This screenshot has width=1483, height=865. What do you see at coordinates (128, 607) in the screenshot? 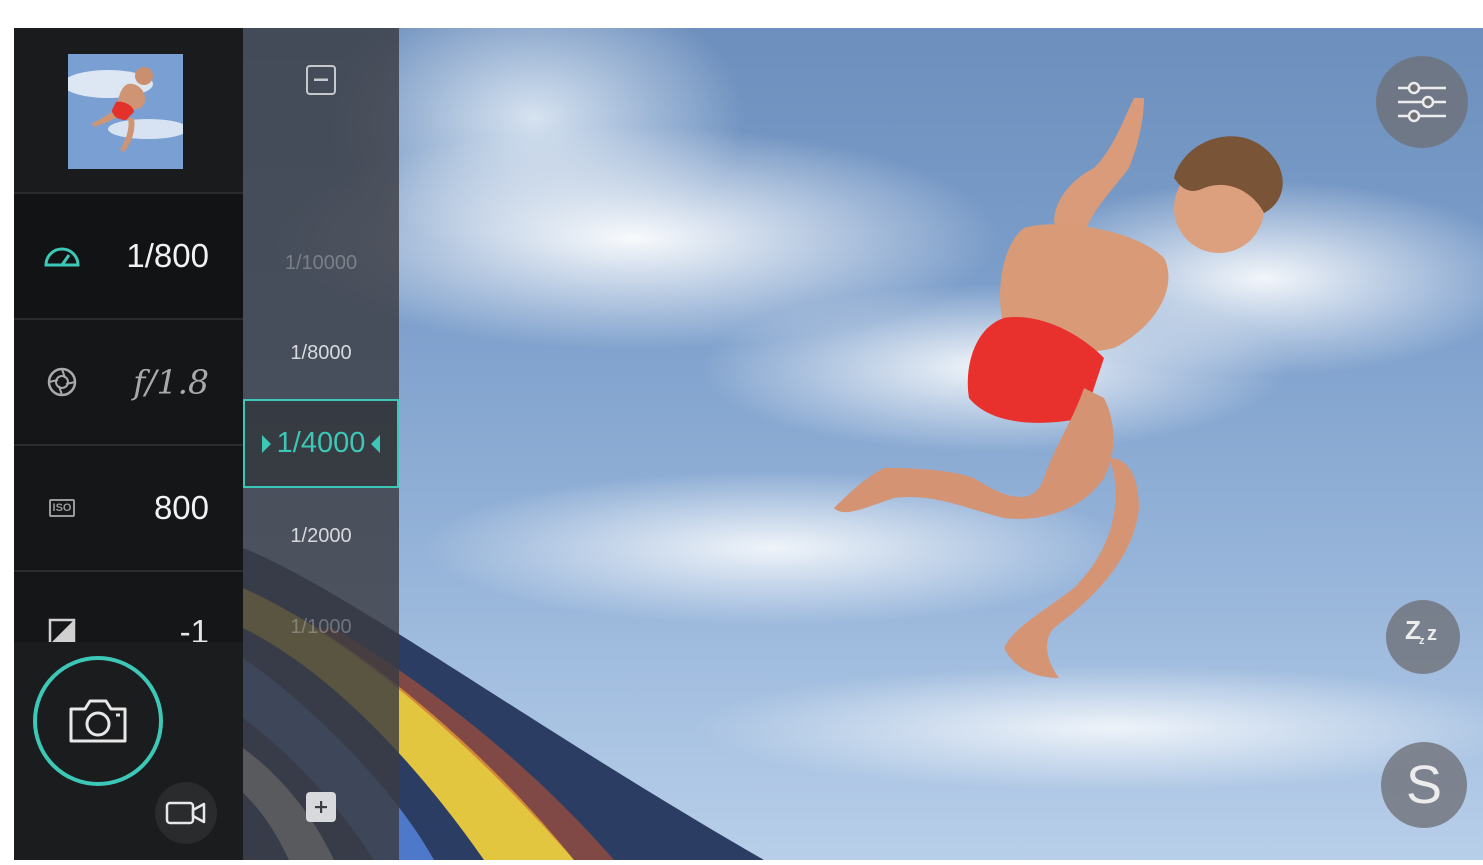
I see `ev-row: -1` at bounding box center [128, 607].